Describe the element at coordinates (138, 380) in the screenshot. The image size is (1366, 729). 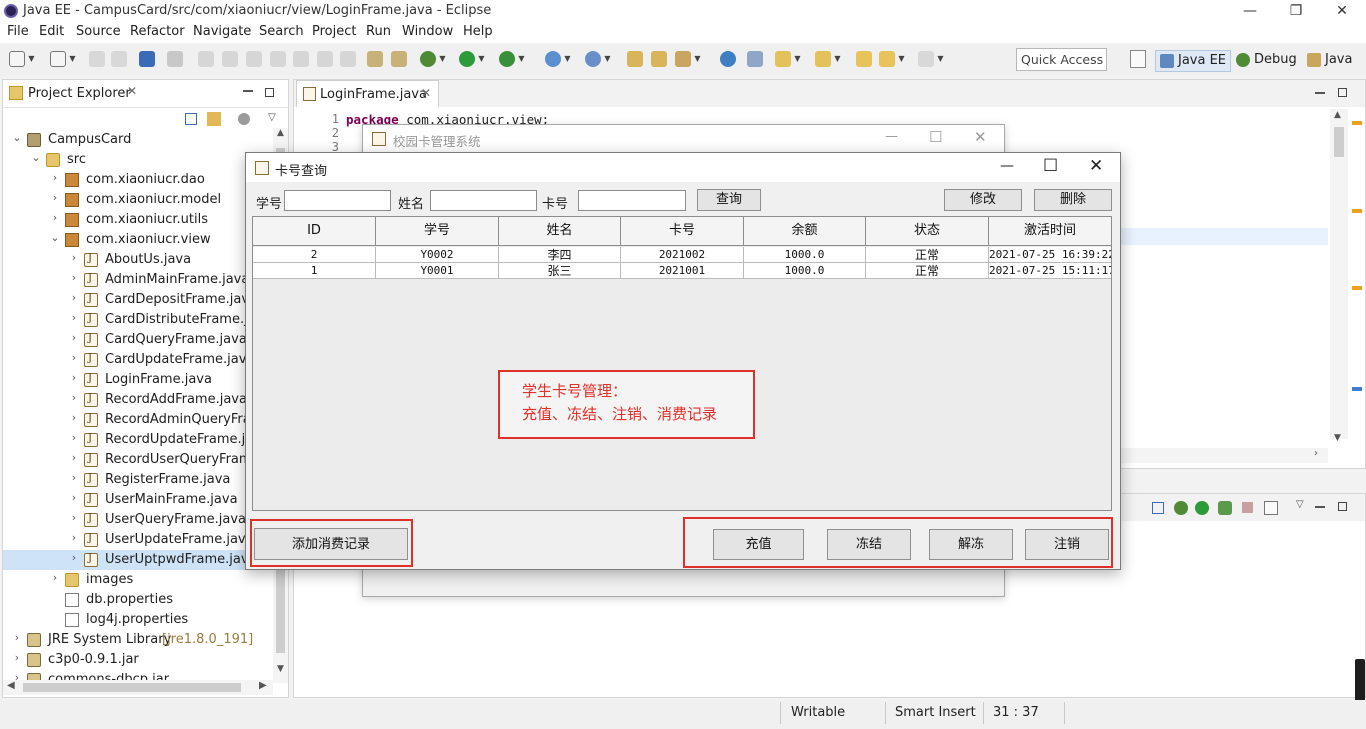
I see `tree-item: › LoginFrame.java` at that location.